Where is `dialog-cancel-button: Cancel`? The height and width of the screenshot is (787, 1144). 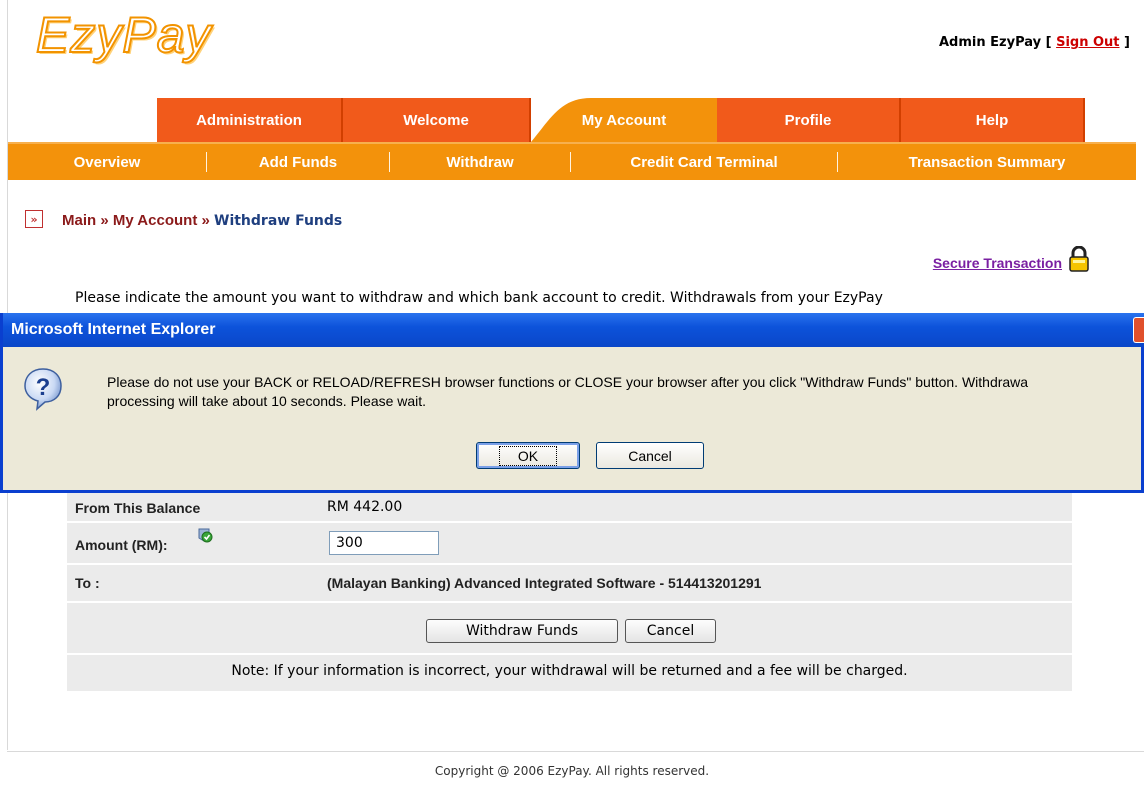 dialog-cancel-button: Cancel is located at coordinates (650, 455).